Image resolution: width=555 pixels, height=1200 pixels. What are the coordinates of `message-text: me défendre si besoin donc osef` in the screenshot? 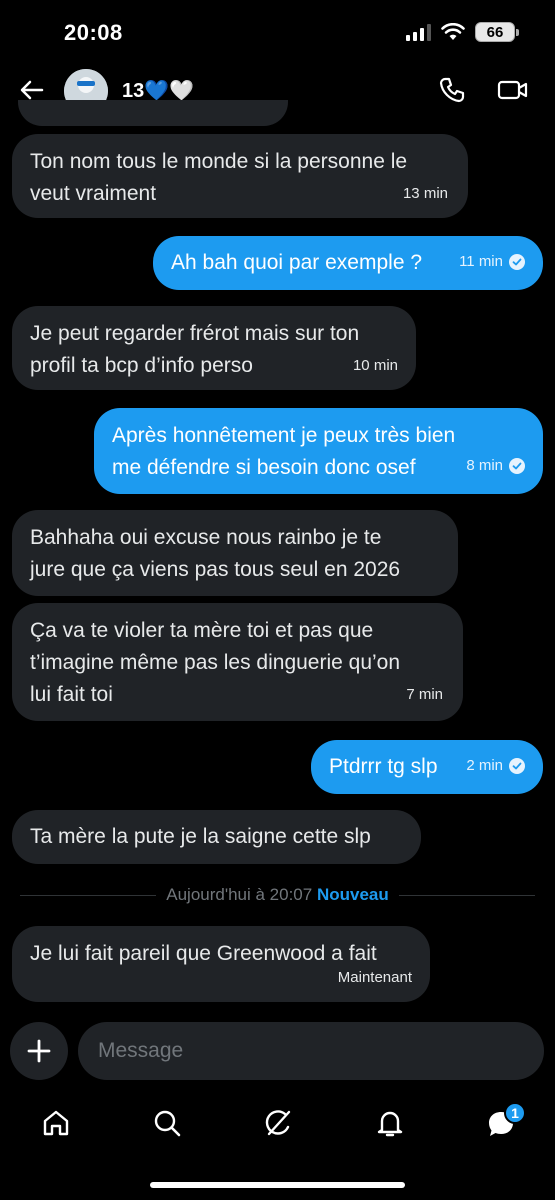 It's located at (264, 467).